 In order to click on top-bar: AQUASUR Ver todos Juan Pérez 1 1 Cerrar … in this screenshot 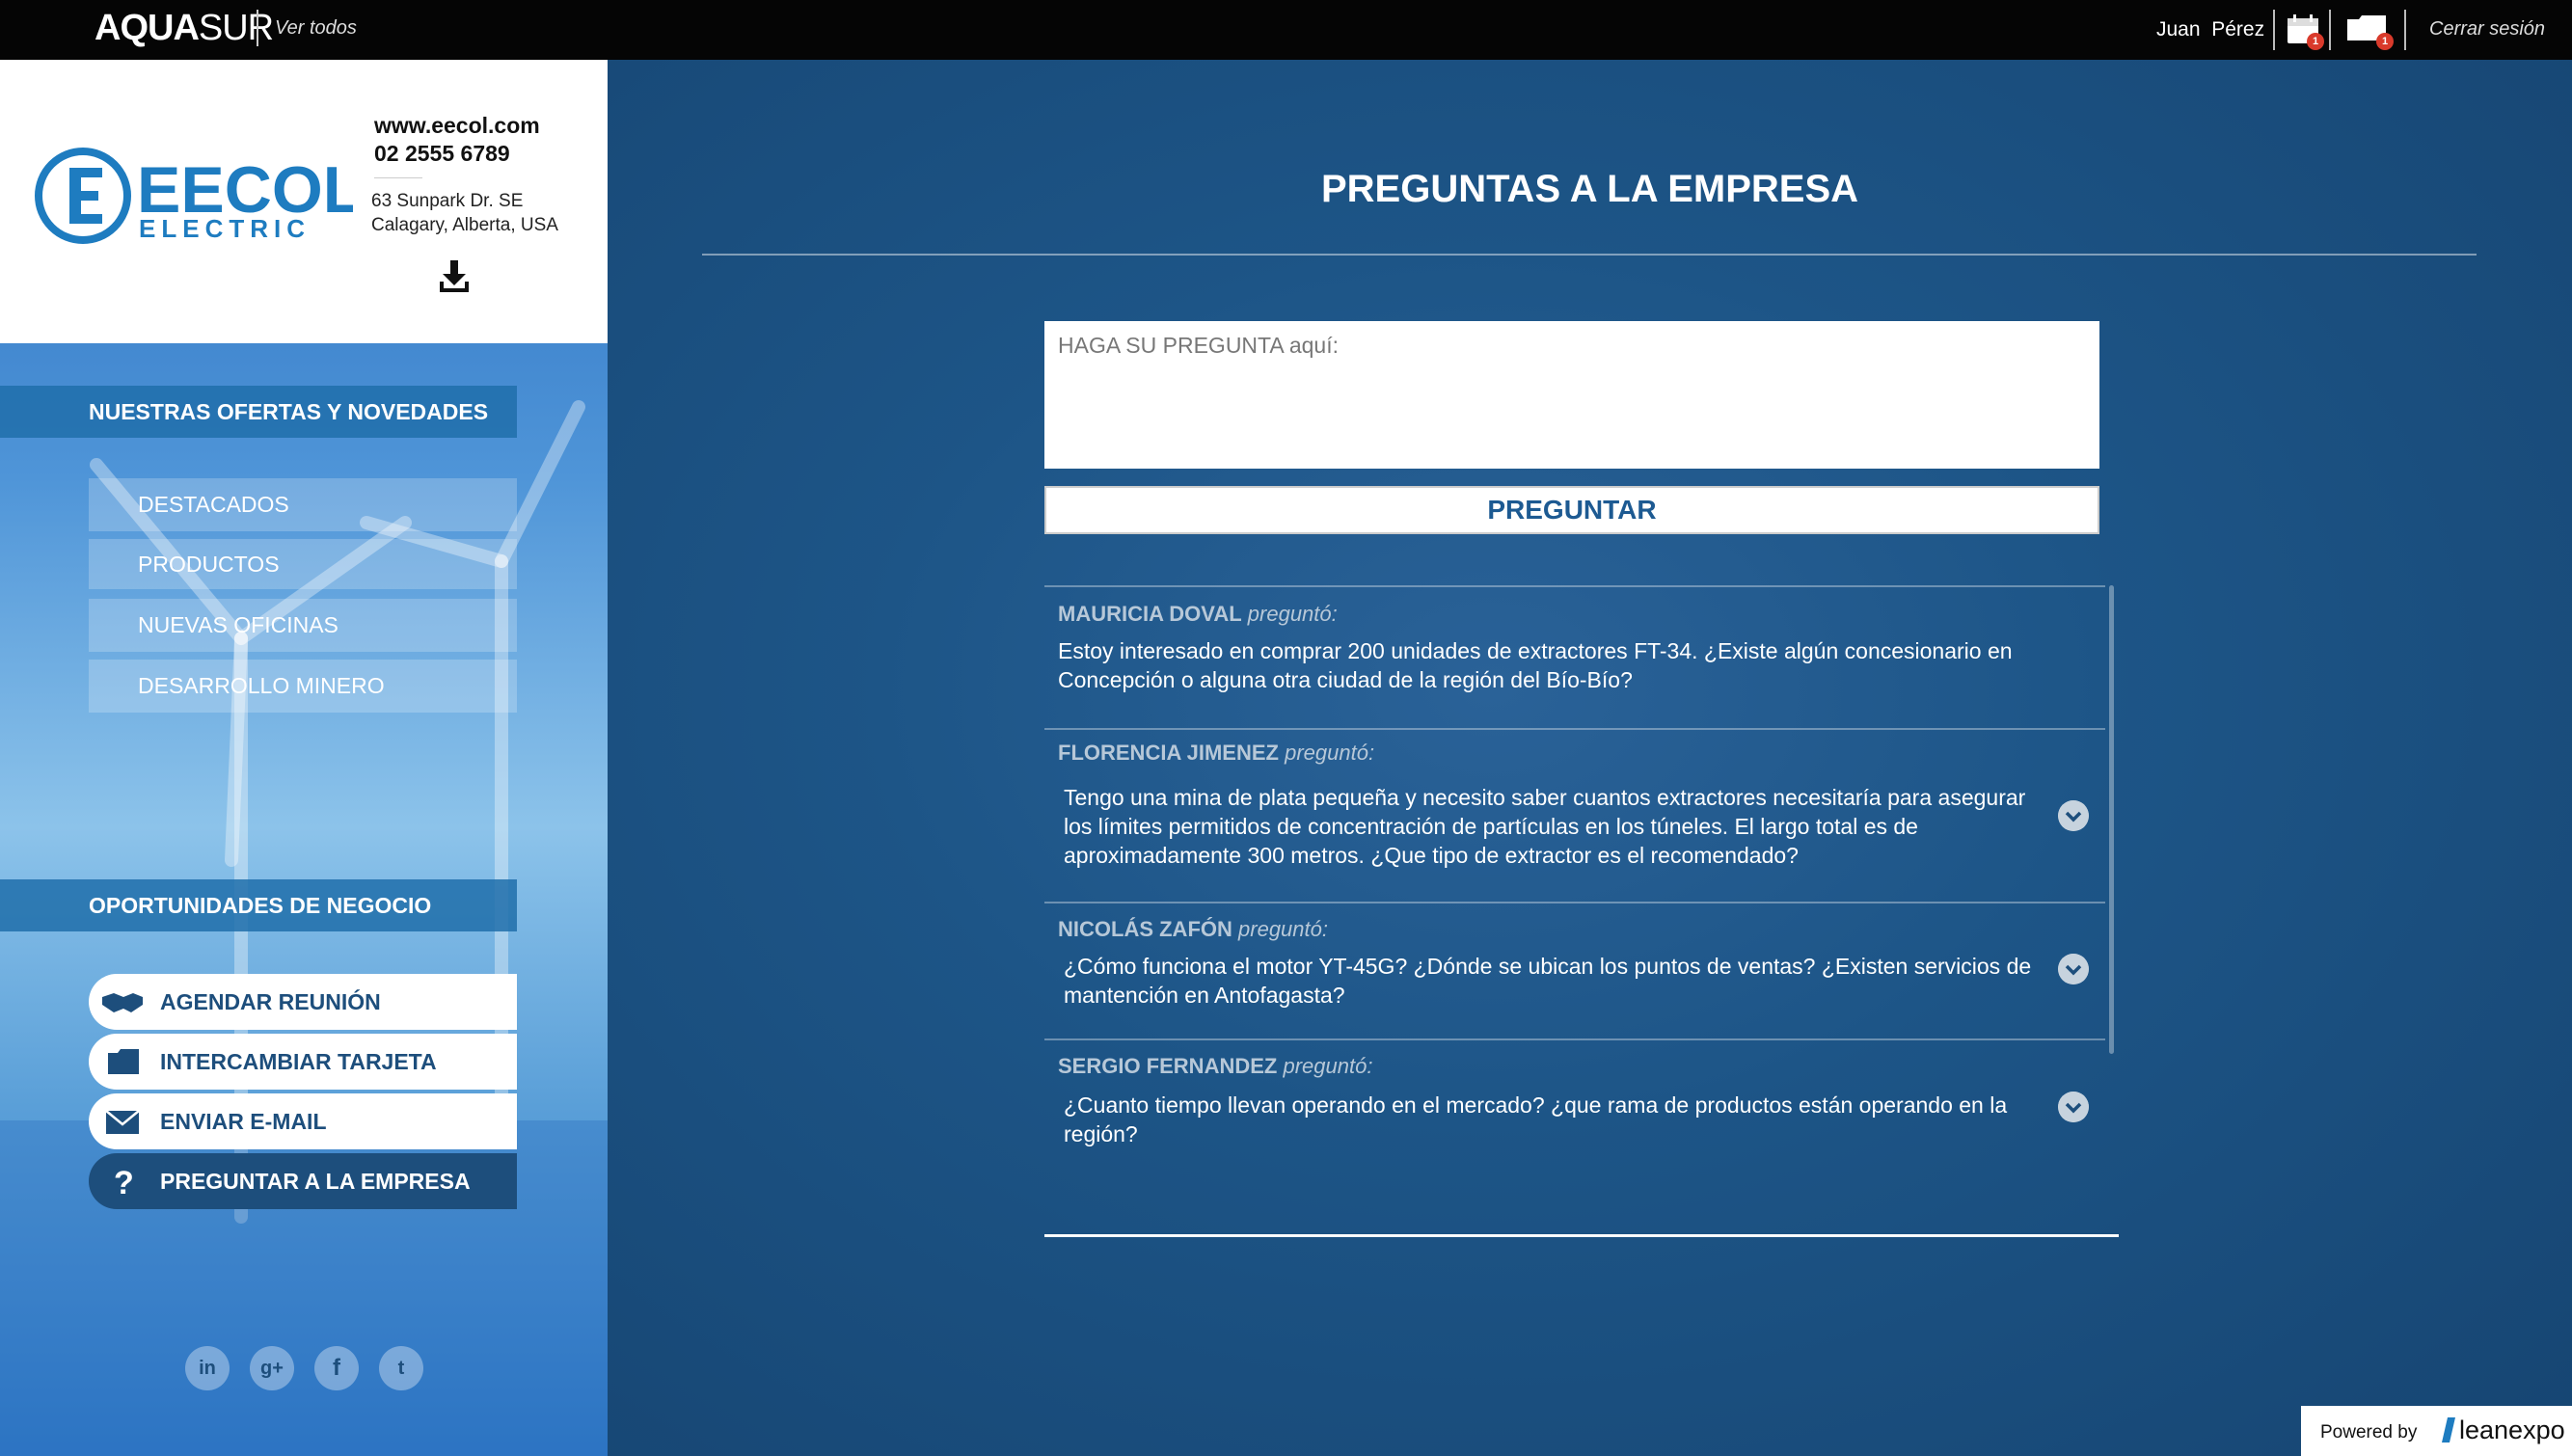, I will do `click(1286, 30)`.